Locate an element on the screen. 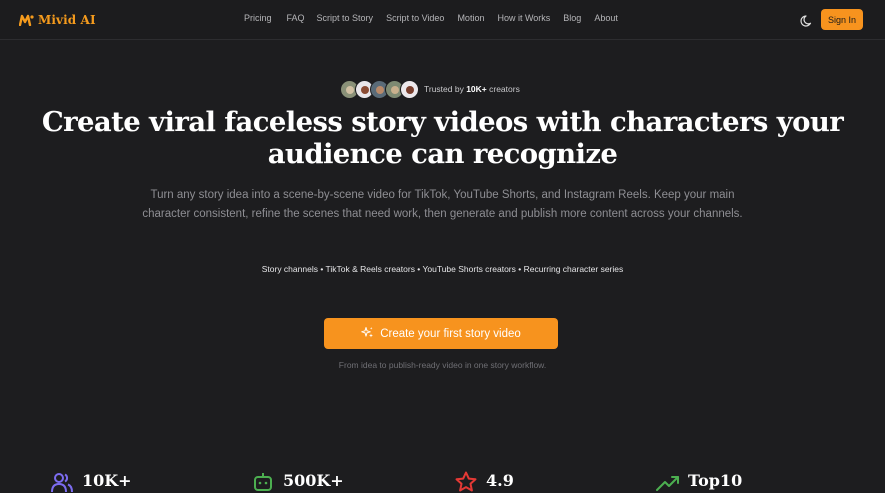 The height and width of the screenshot is (493, 885). nav-link-script-to-video: Script to Video is located at coordinates (415, 18).